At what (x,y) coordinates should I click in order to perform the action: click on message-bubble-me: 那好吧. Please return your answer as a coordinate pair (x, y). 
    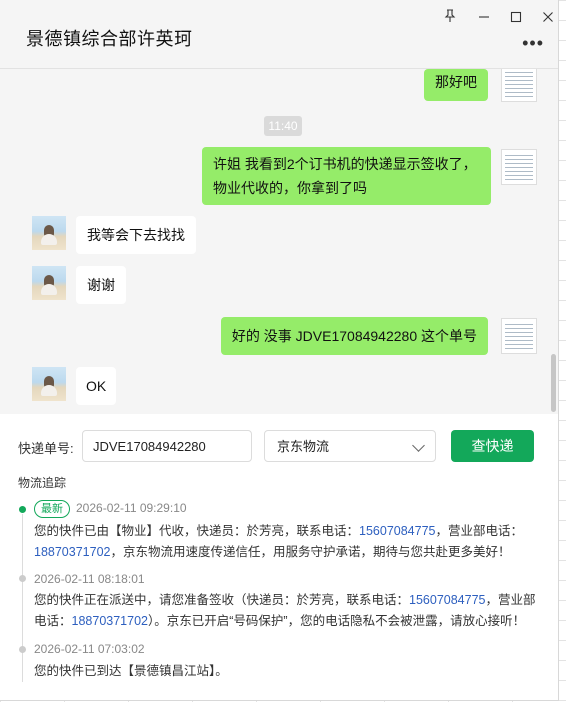
    Looking at the image, I should click on (456, 85).